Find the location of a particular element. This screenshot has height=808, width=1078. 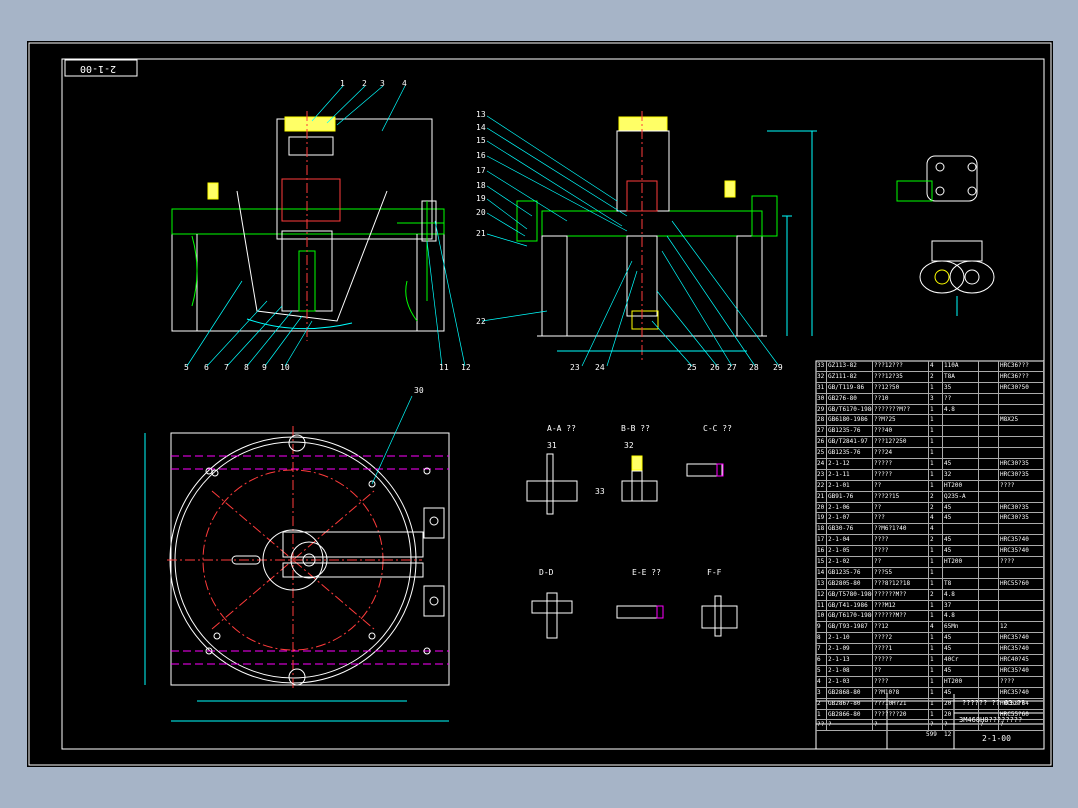

parts-cell: 15 is located at coordinates (821, 562).